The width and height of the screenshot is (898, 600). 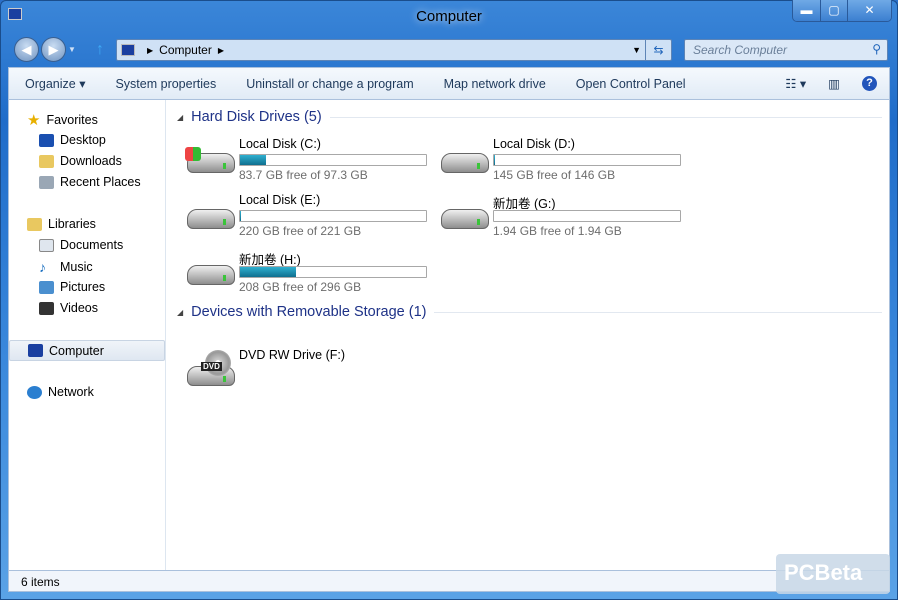 What do you see at coordinates (34, 224) in the screenshot?
I see `libraries-icon` at bounding box center [34, 224].